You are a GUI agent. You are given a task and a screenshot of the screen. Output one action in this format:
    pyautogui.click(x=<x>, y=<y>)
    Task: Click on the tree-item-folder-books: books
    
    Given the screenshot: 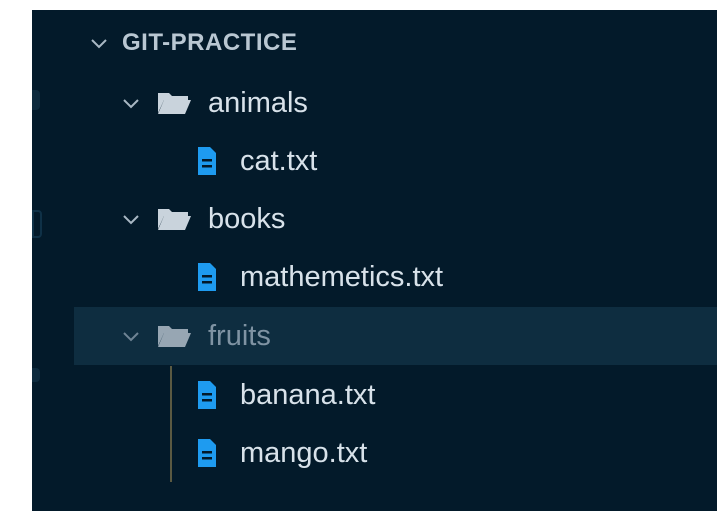 What is the action you would take?
    pyautogui.click(x=395, y=219)
    